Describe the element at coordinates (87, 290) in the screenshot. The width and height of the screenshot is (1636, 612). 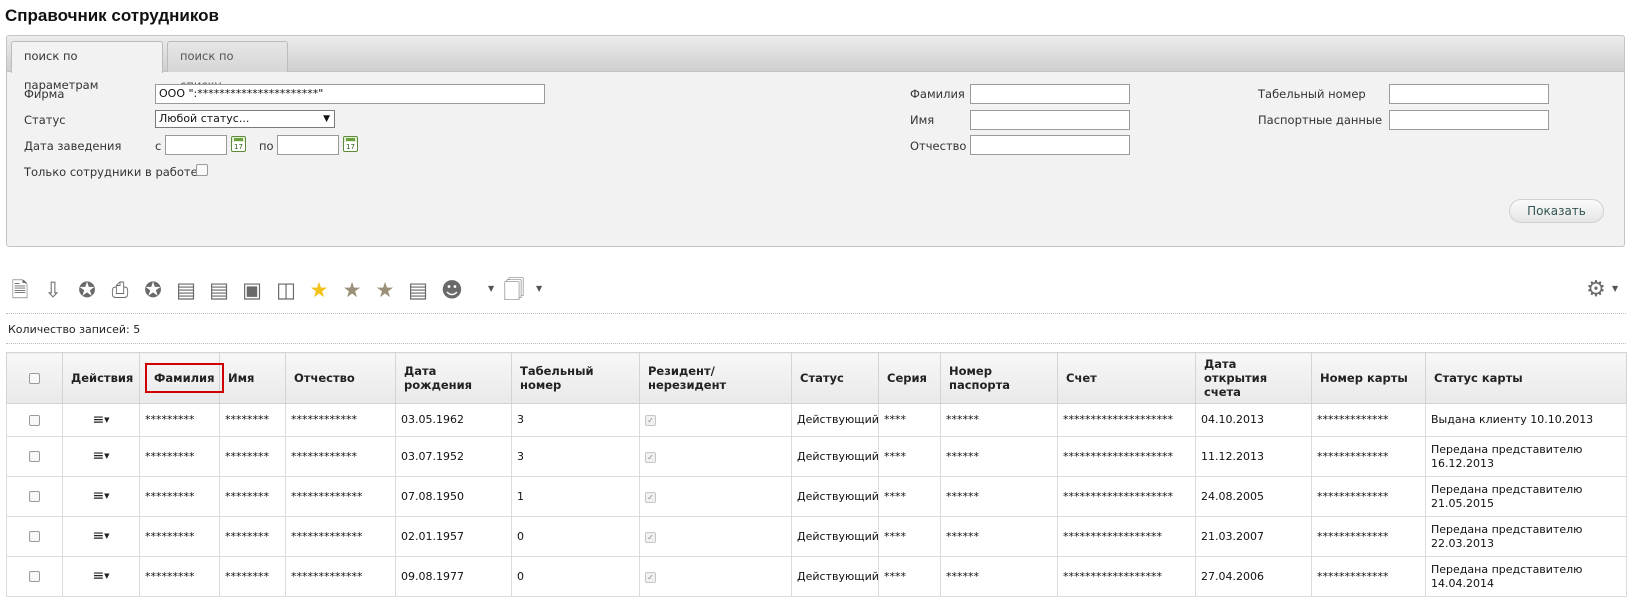
I see `award-icon: ✪` at that location.